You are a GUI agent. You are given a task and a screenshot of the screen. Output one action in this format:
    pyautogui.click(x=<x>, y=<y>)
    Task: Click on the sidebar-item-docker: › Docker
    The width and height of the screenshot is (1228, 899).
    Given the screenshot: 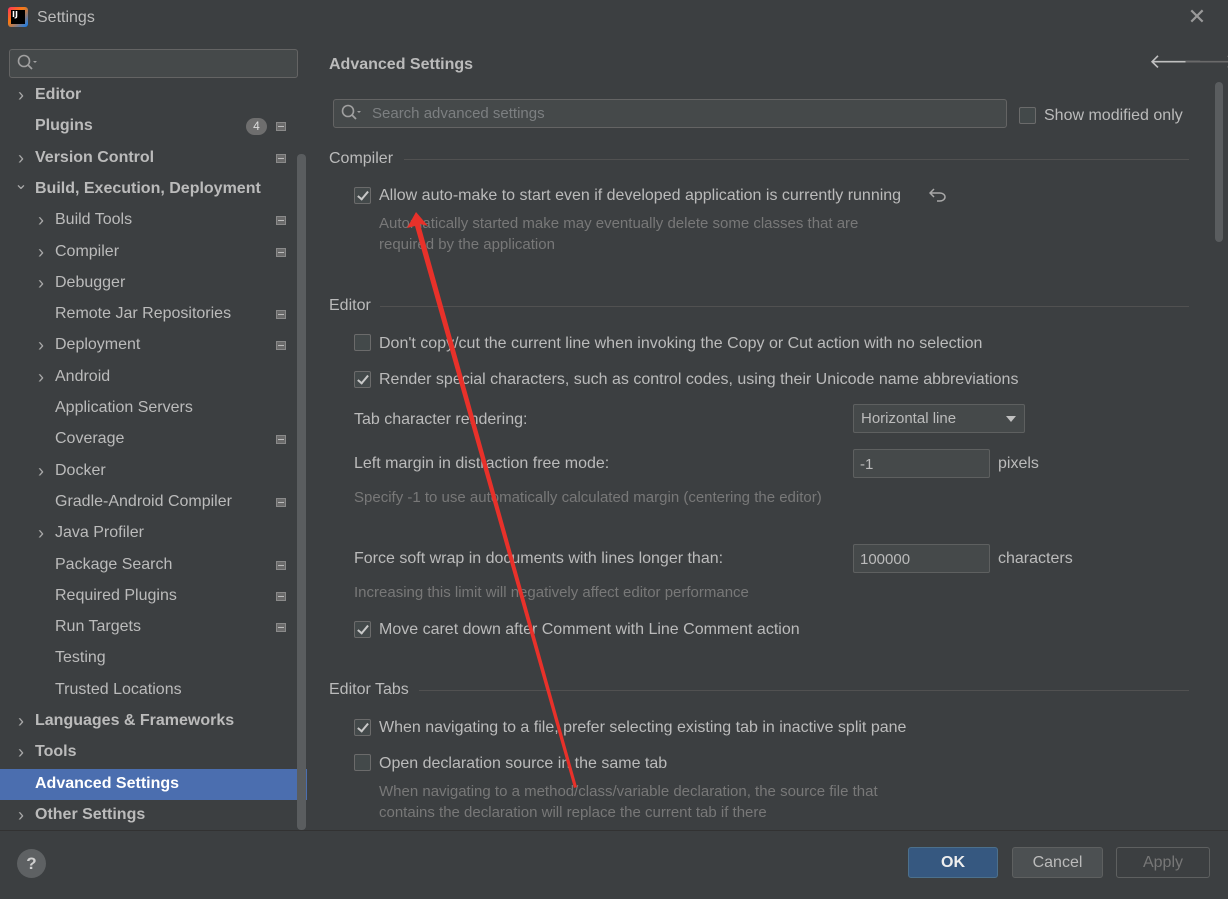 What is the action you would take?
    pyautogui.click(x=153, y=471)
    